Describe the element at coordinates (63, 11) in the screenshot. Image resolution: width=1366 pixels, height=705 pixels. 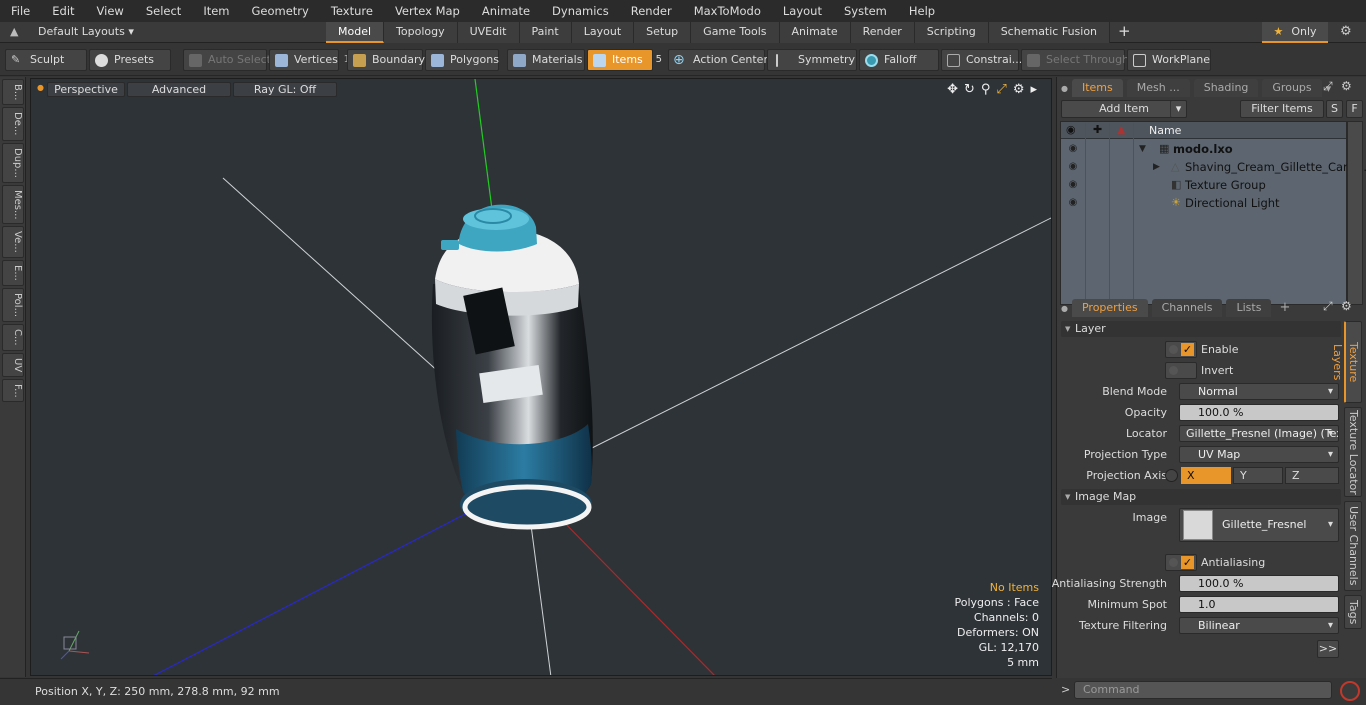
I see `menu-edit: Edit` at that location.